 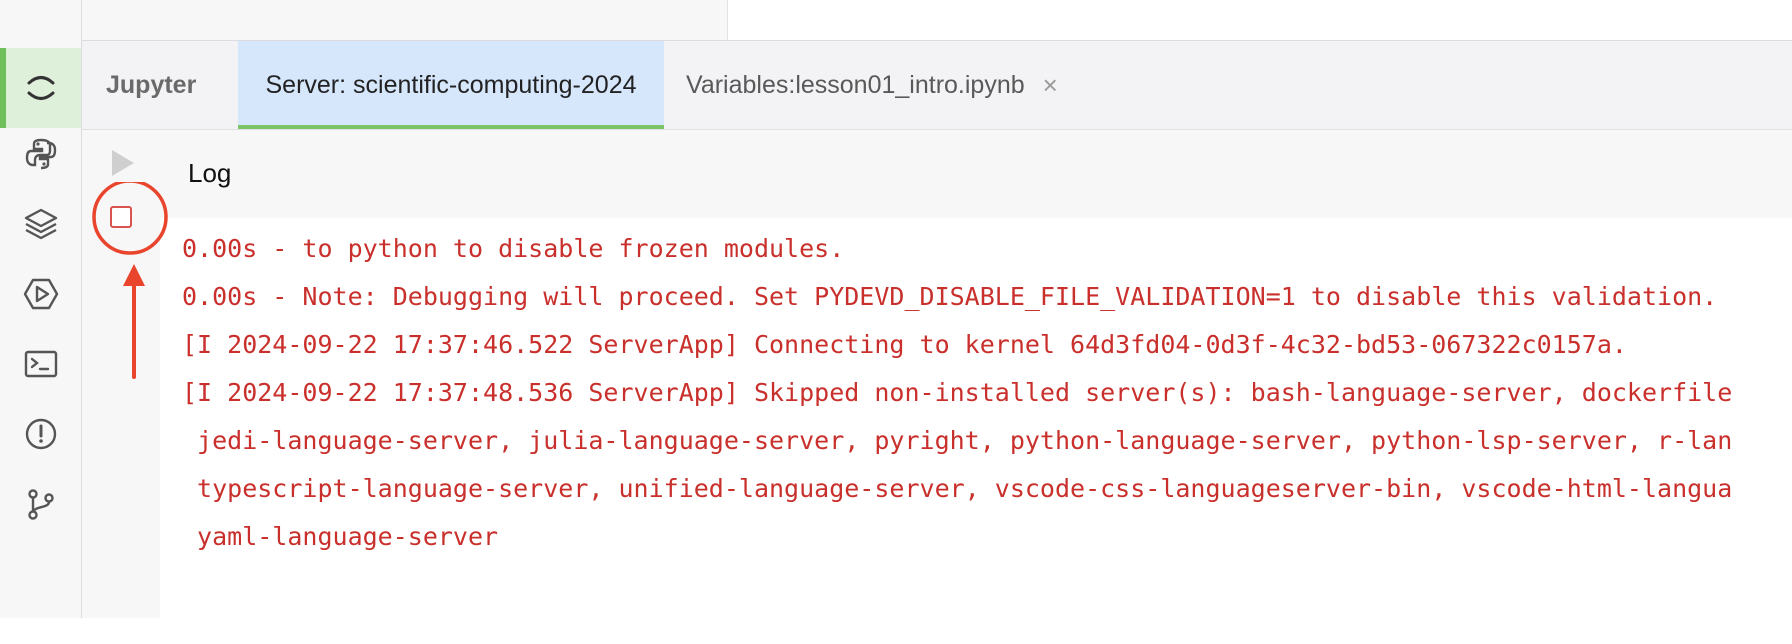 I want to click on tab-label: Jupyter, so click(x=151, y=84).